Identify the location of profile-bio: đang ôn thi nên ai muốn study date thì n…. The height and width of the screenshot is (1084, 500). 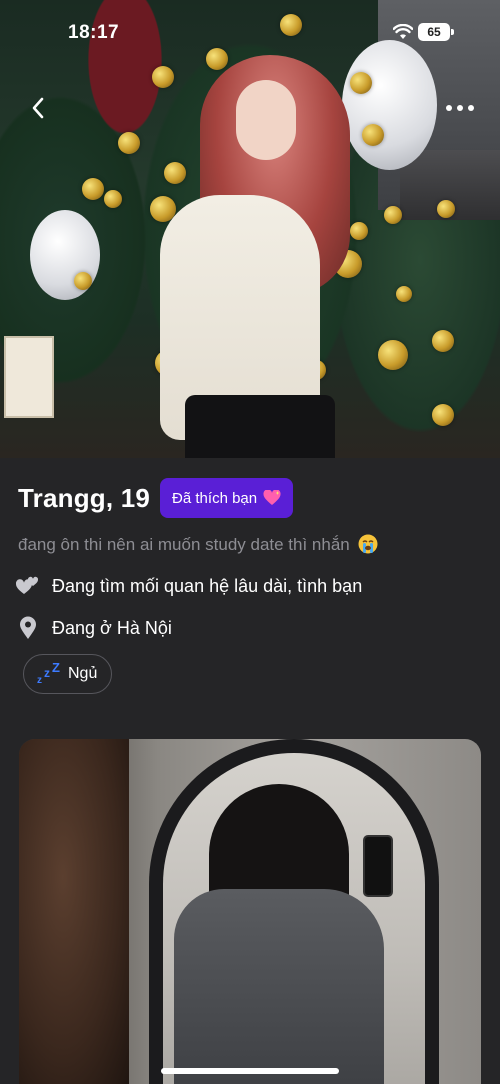
(198, 544).